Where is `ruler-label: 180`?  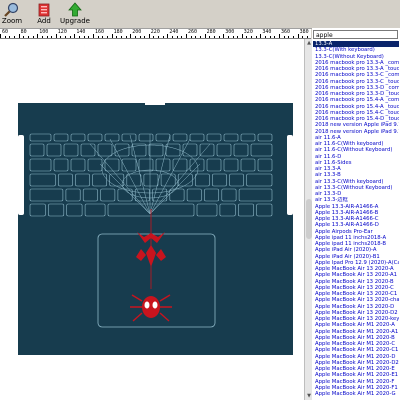 ruler-label: 180 is located at coordinates (118, 32).